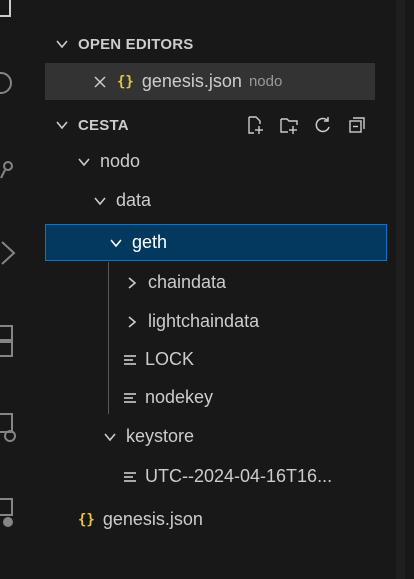 The height and width of the screenshot is (579, 414). What do you see at coordinates (134, 200) in the screenshot?
I see `tree-item-label: data` at bounding box center [134, 200].